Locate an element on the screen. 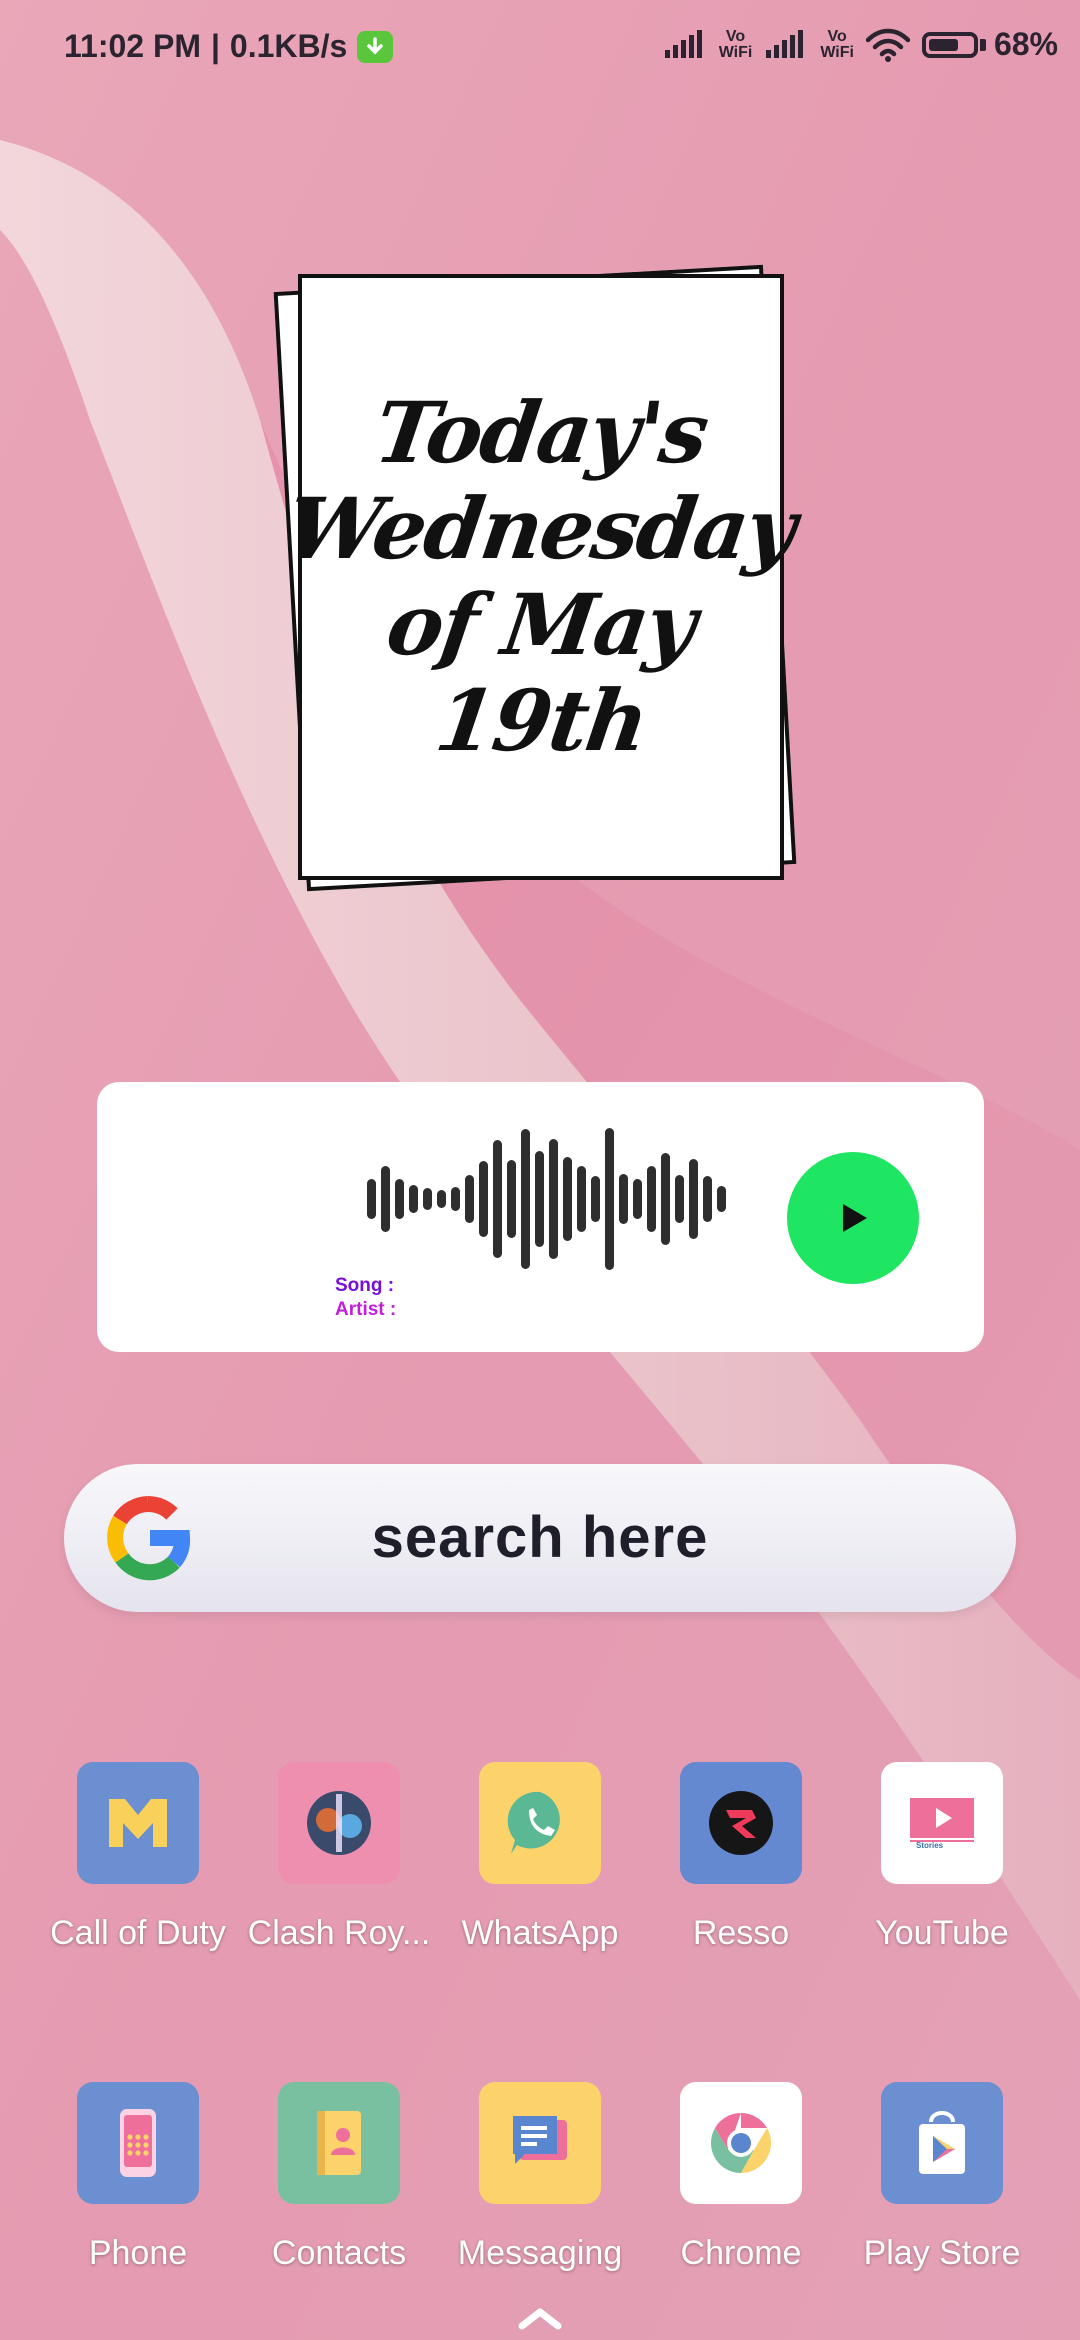 The image size is (1080, 2340). app-label: Contacts is located at coordinates (339, 2253).